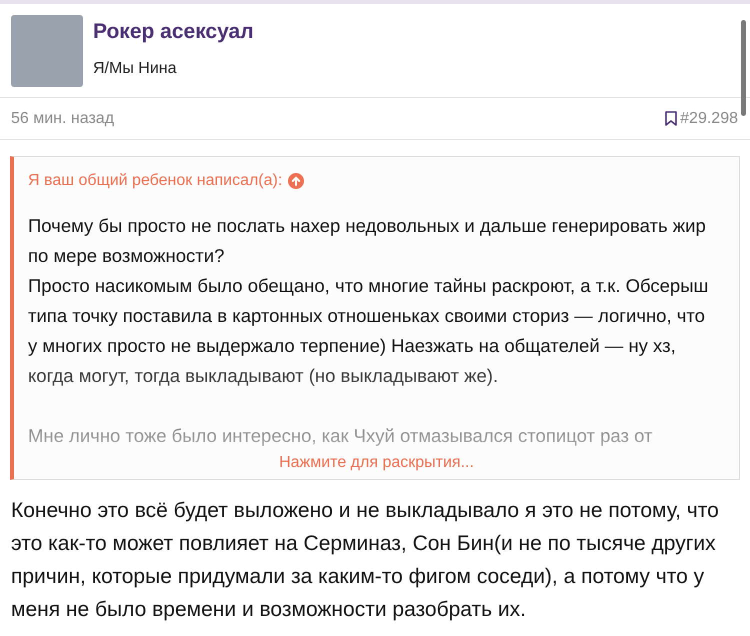 The width and height of the screenshot is (750, 636). Describe the element at coordinates (296, 181) in the screenshot. I see `arrow-up-circle-icon` at that location.